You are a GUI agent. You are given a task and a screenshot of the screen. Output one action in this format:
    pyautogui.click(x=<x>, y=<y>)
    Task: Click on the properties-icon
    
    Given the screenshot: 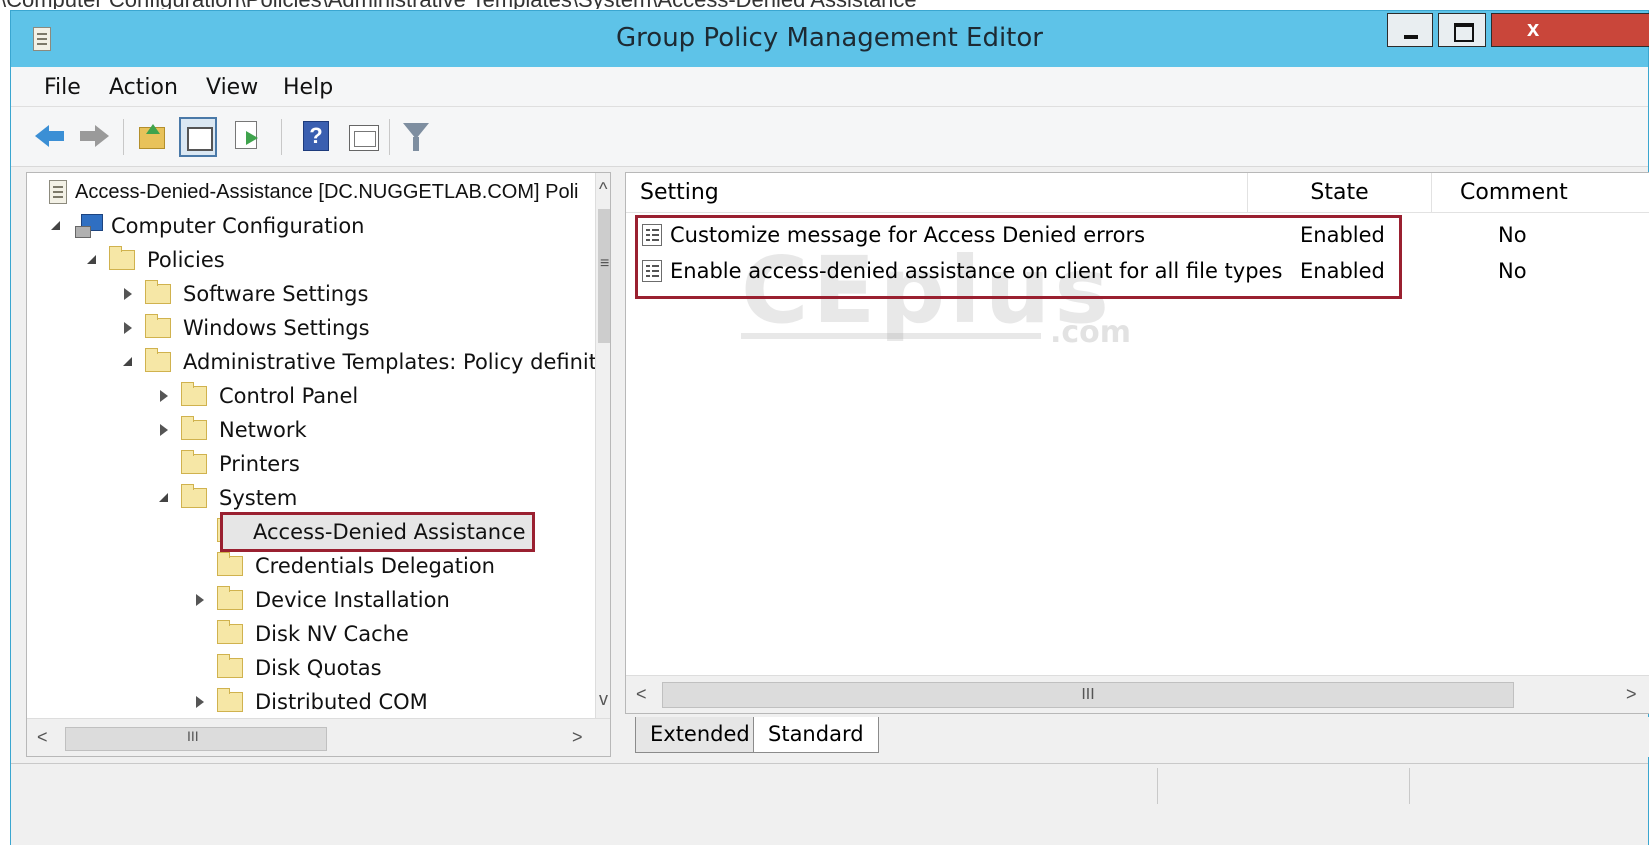 What is the action you would take?
    pyautogui.click(x=364, y=138)
    